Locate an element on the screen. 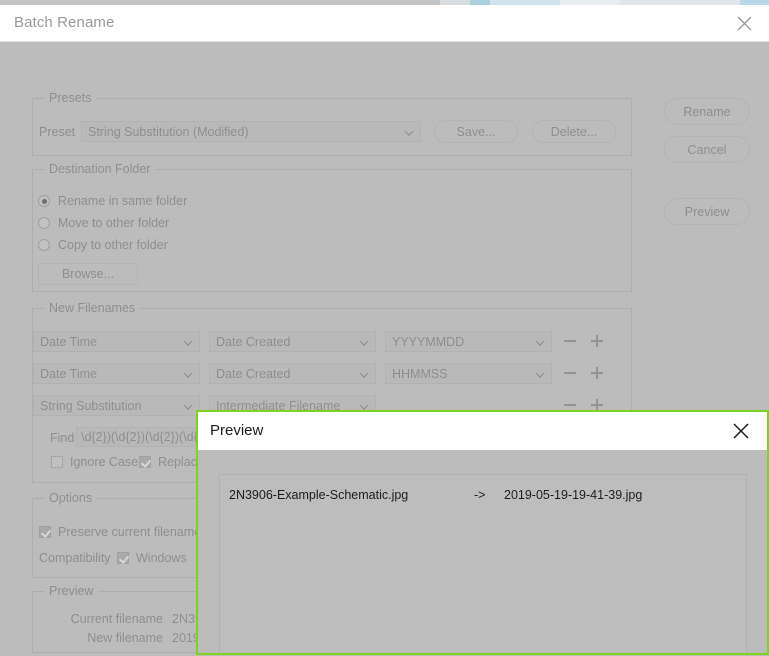 The width and height of the screenshot is (769, 656). compatibility-windows-label: Windows is located at coordinates (161, 558).